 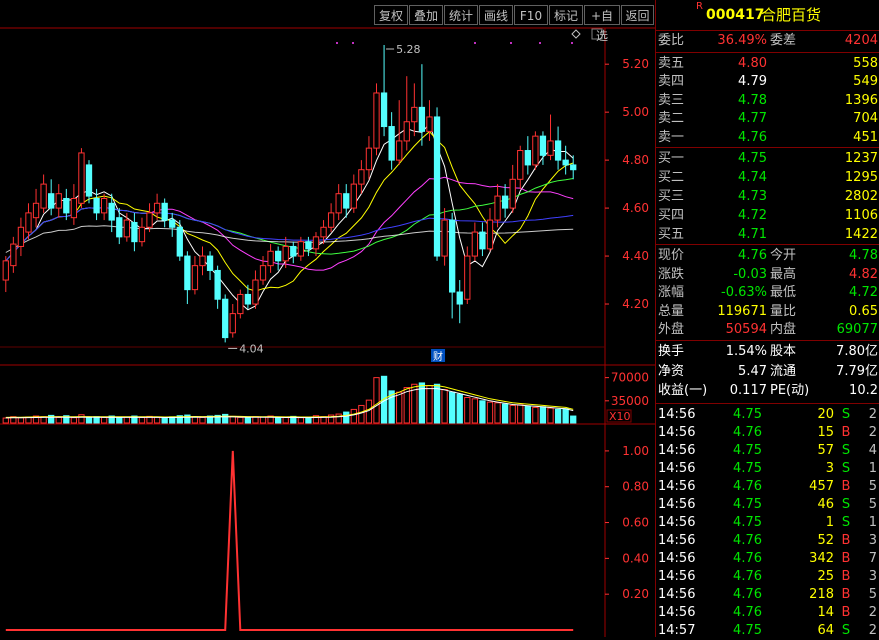 I want to click on toolbar: 复权 叠加 统计 画线 F10 标记 +自选 返回, so click(x=327, y=21).